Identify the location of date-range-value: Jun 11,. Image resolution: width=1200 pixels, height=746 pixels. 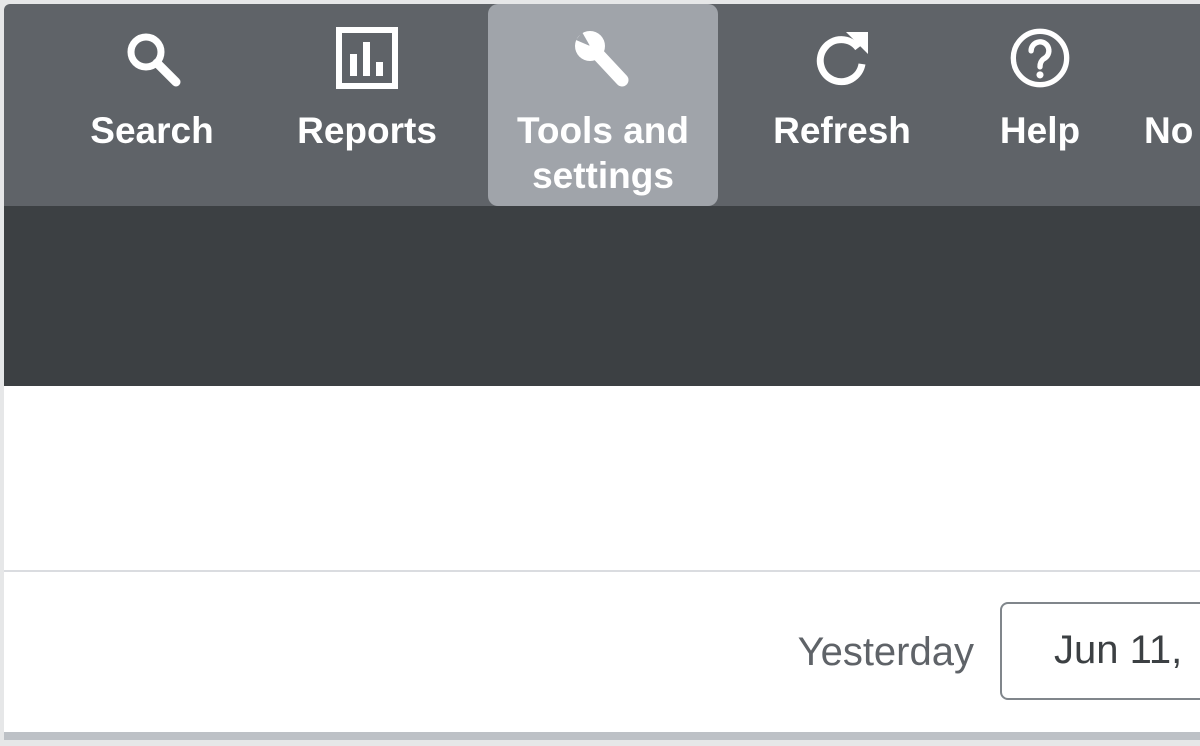
(1118, 650).